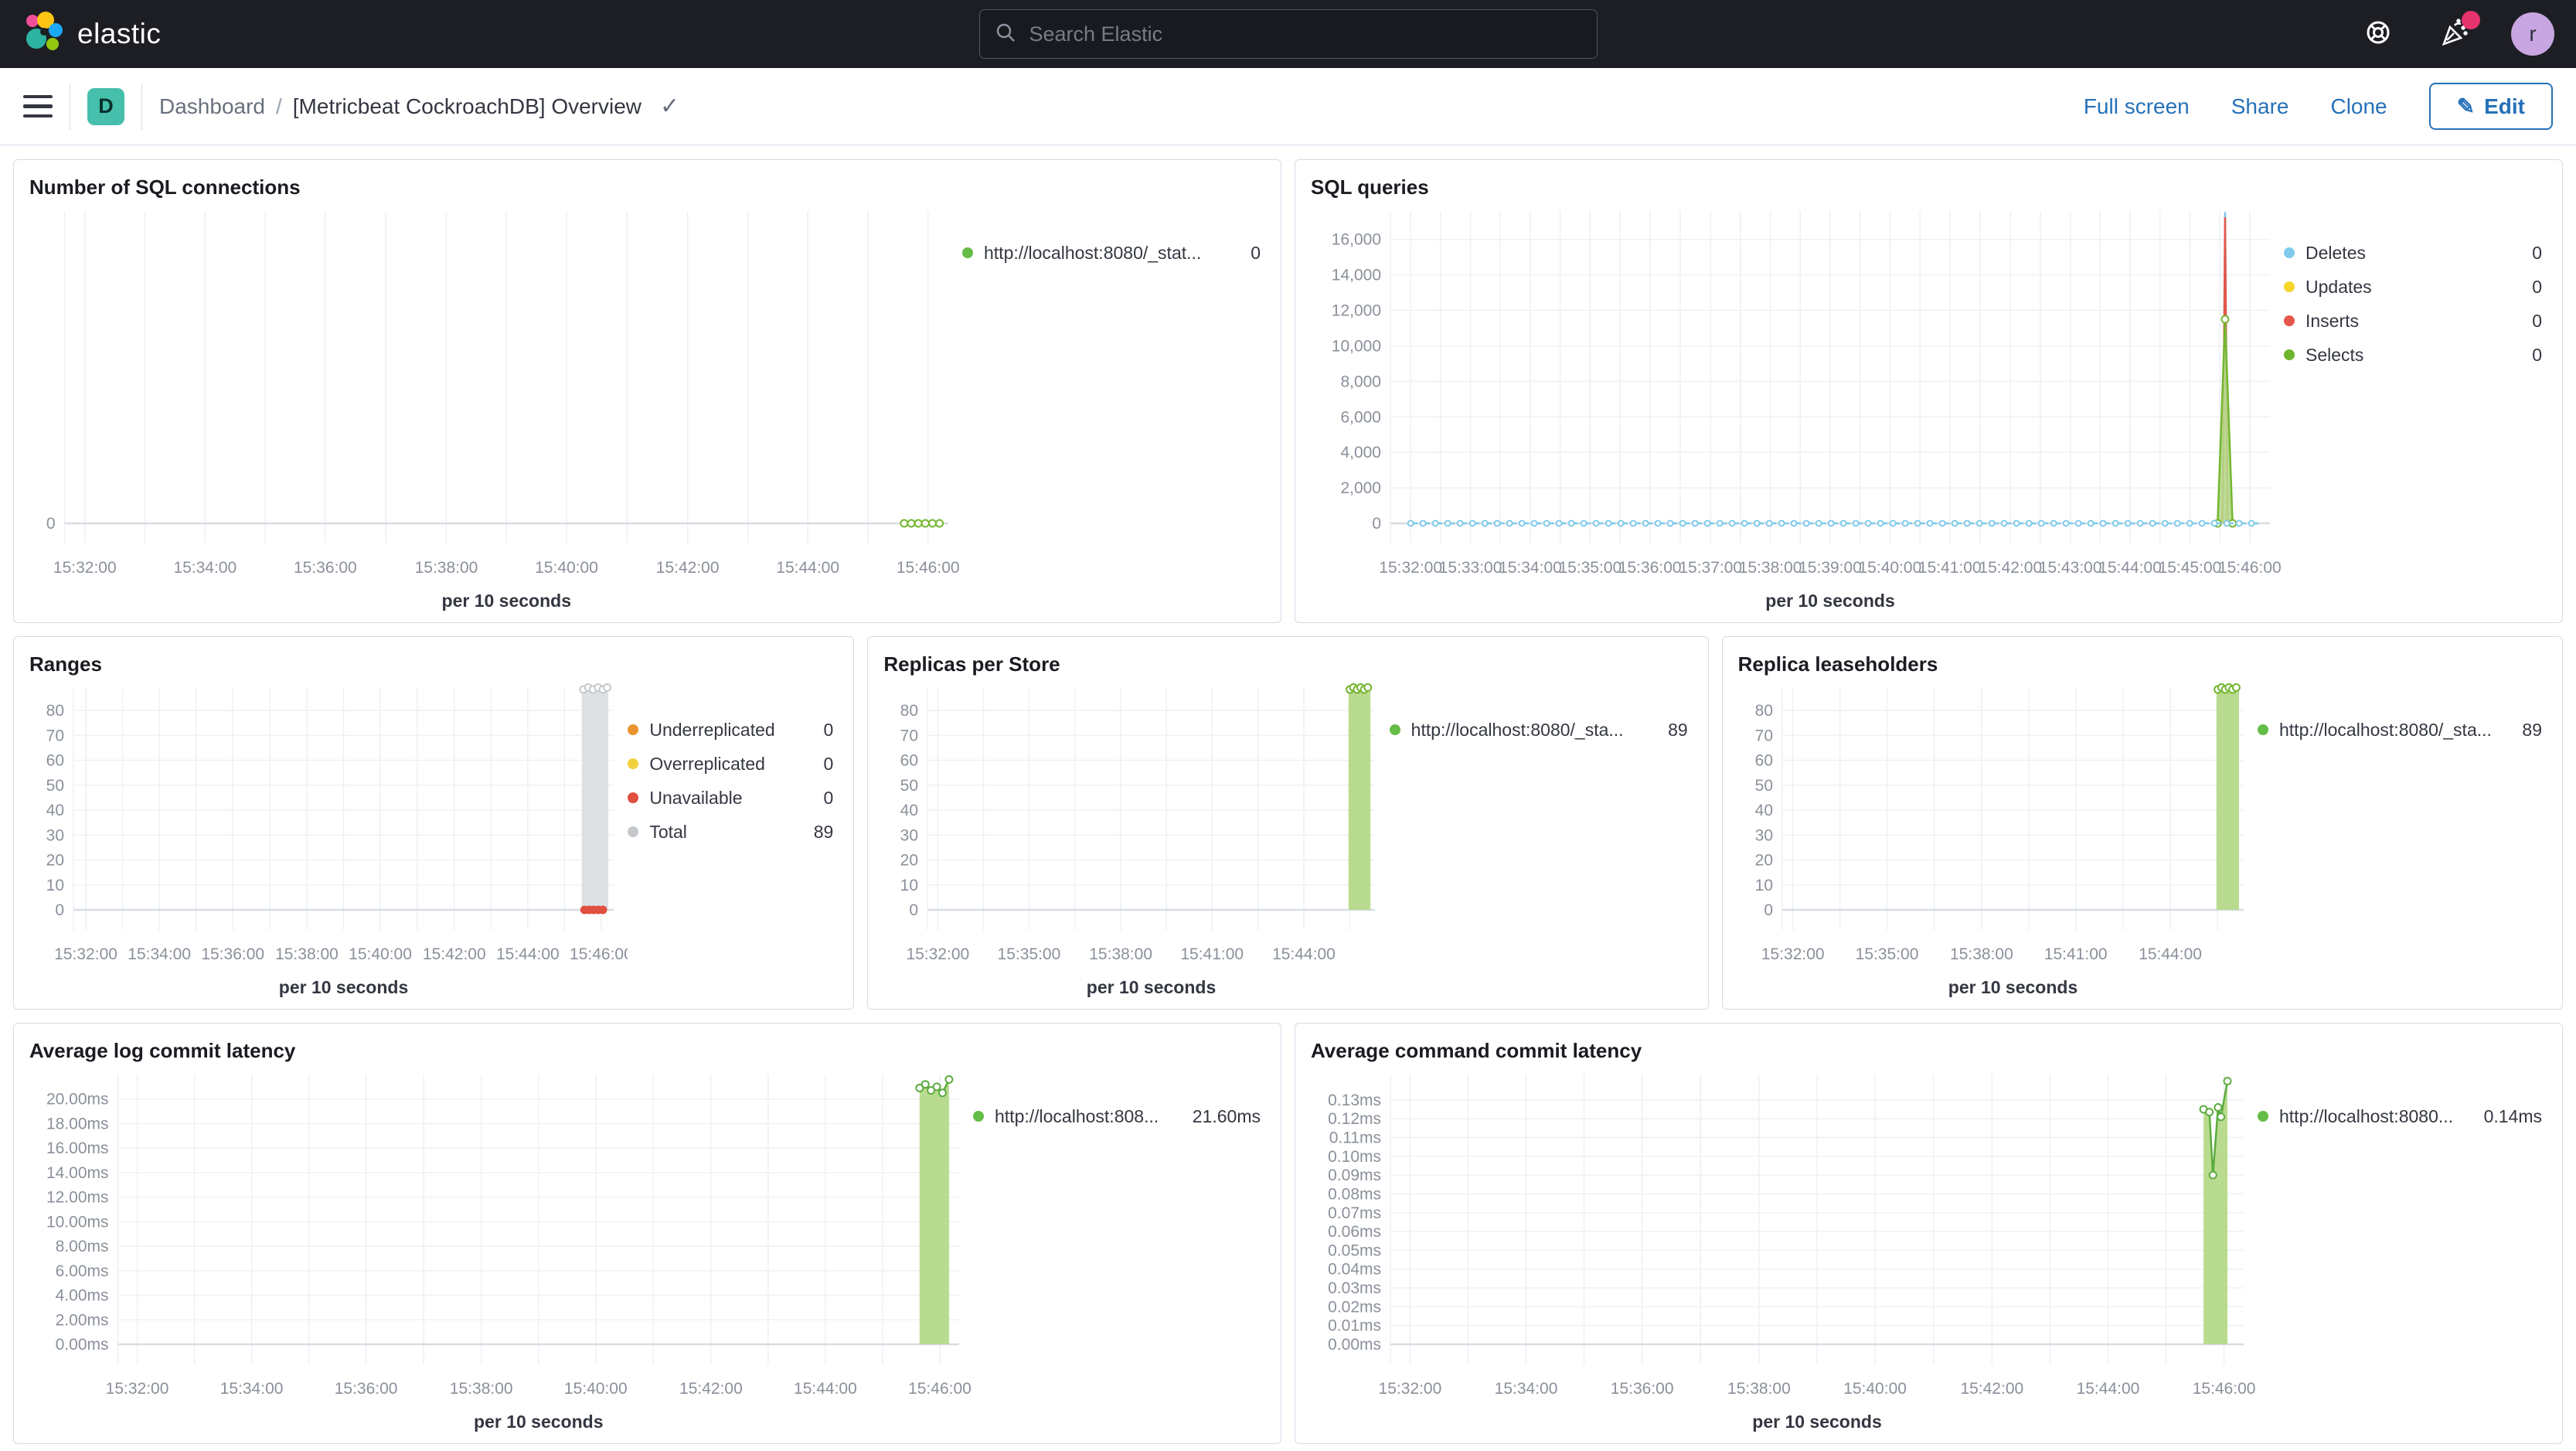 Image resolution: width=2576 pixels, height=1451 pixels. I want to click on svg-text: 0.02ms, so click(1354, 1307).